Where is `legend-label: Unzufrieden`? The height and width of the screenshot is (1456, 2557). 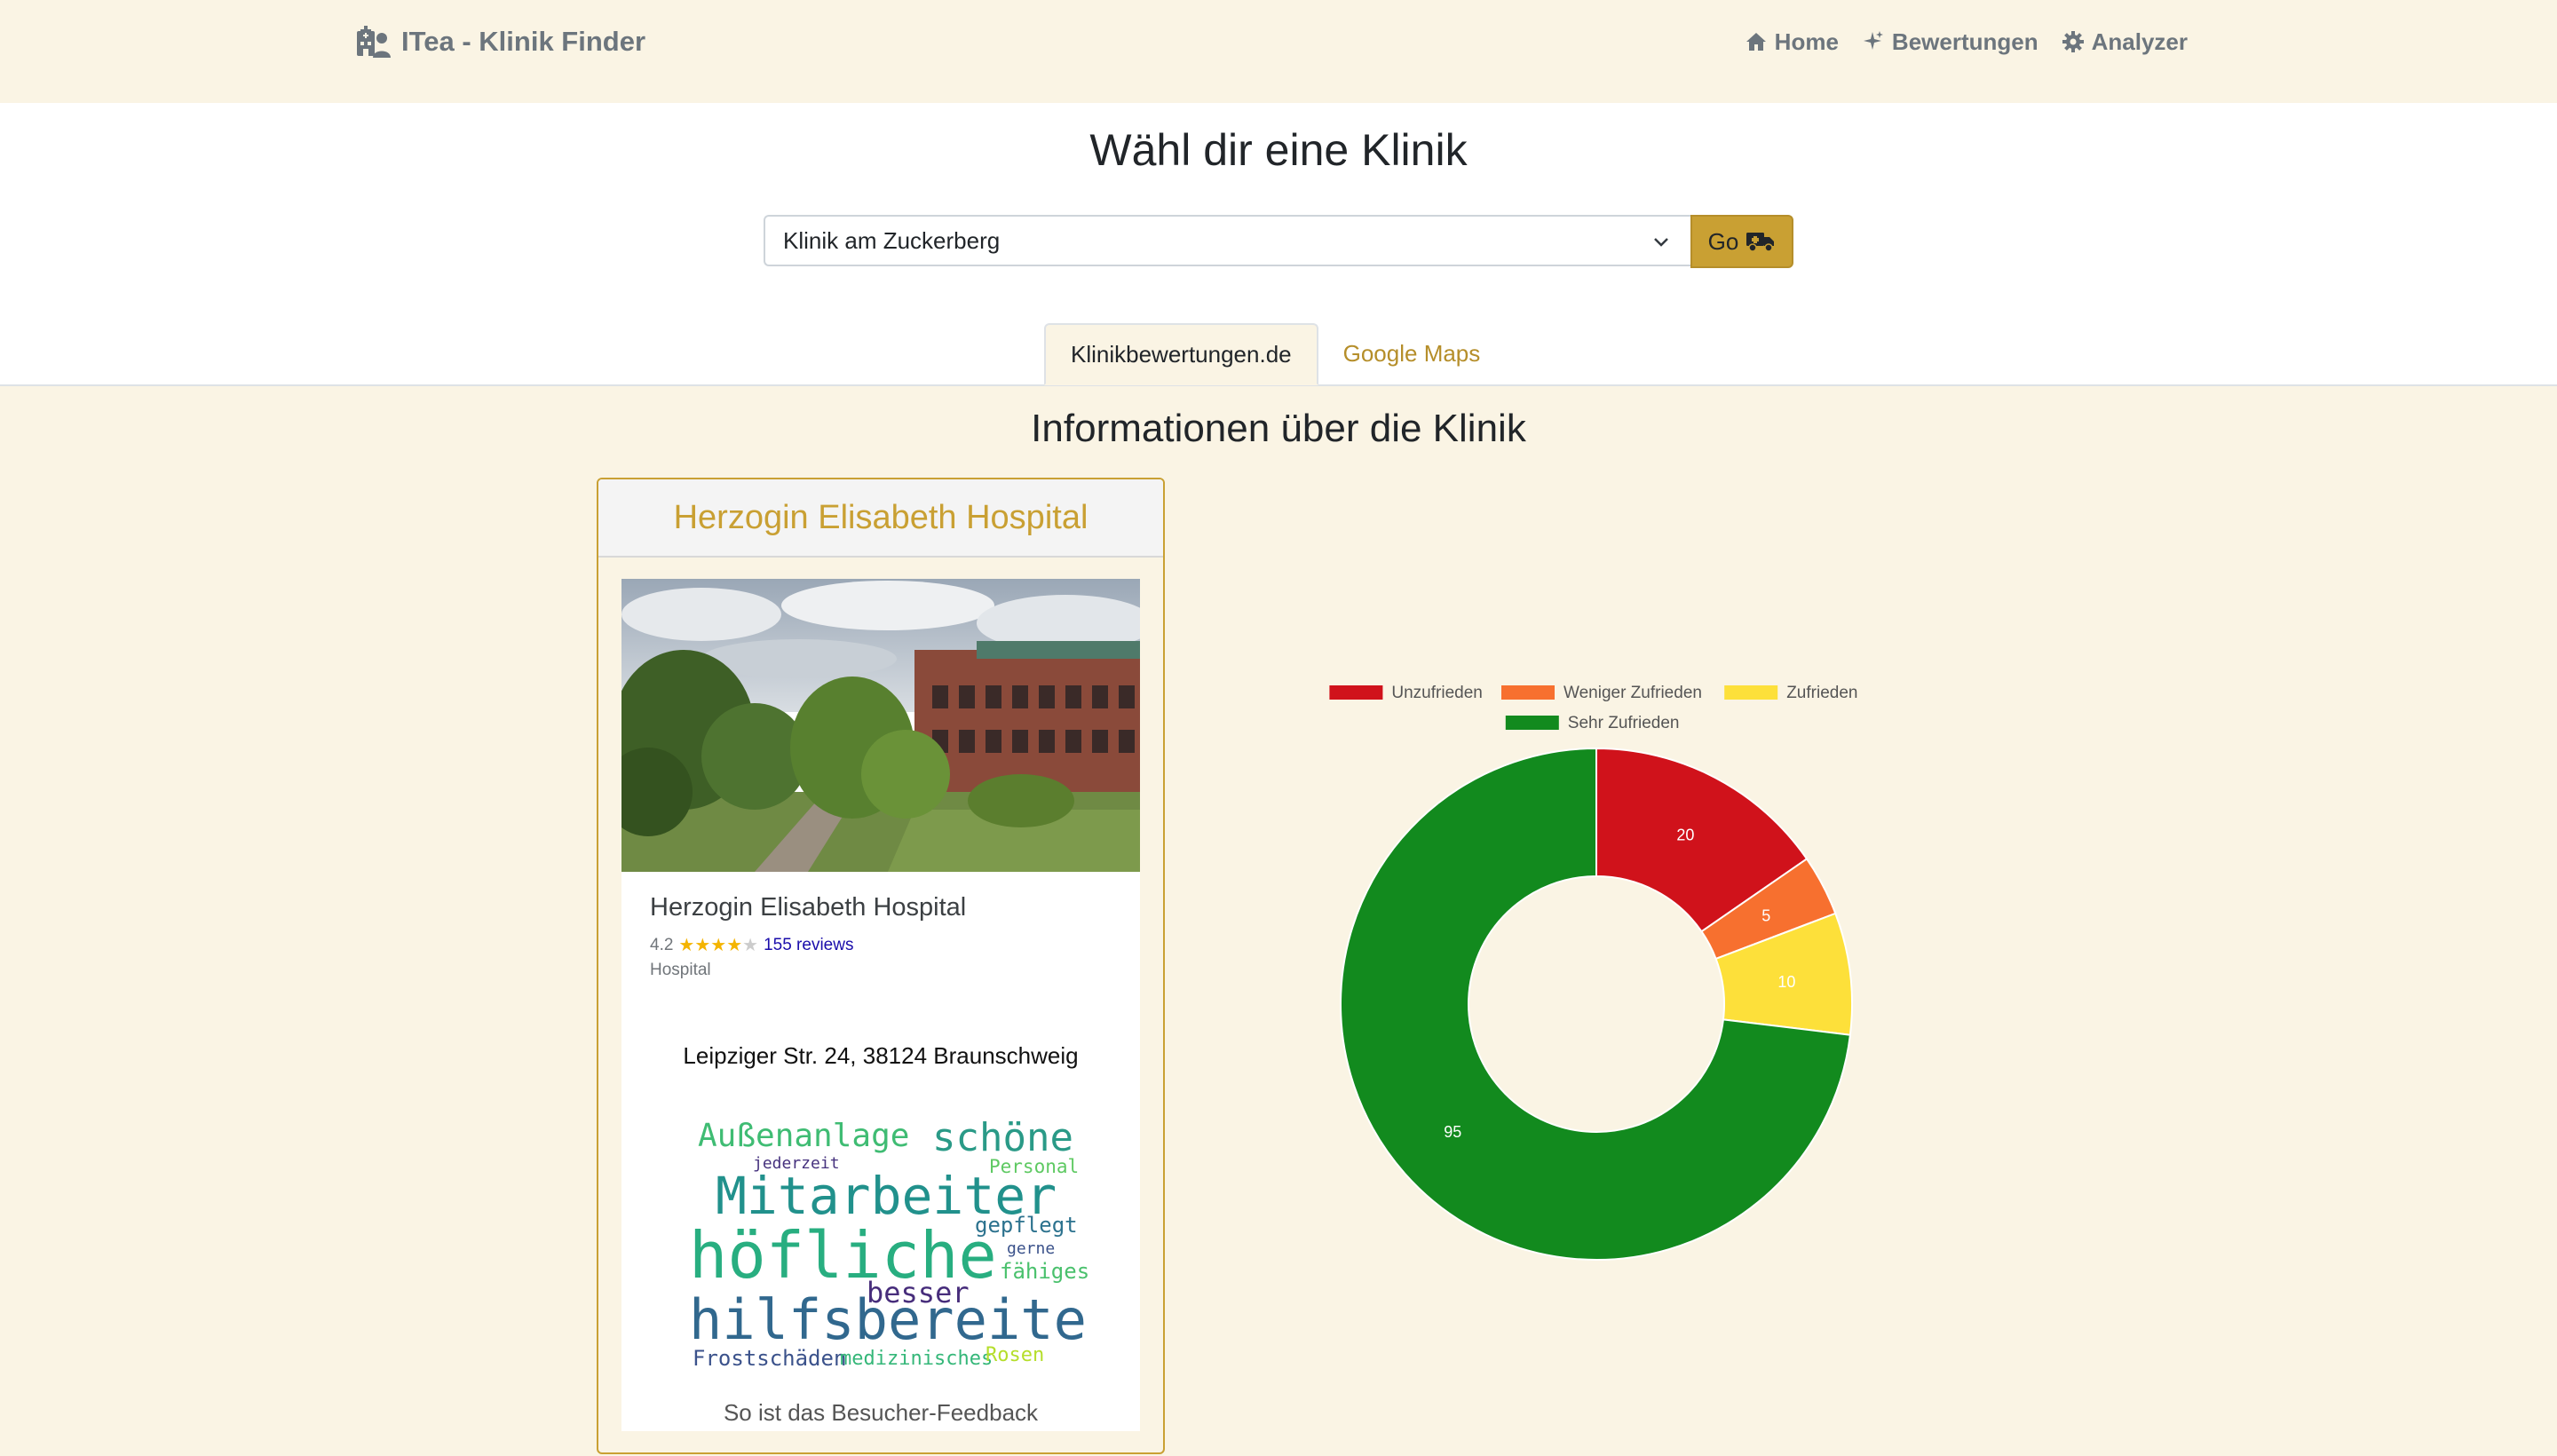 legend-label: Unzufrieden is located at coordinates (1436, 693).